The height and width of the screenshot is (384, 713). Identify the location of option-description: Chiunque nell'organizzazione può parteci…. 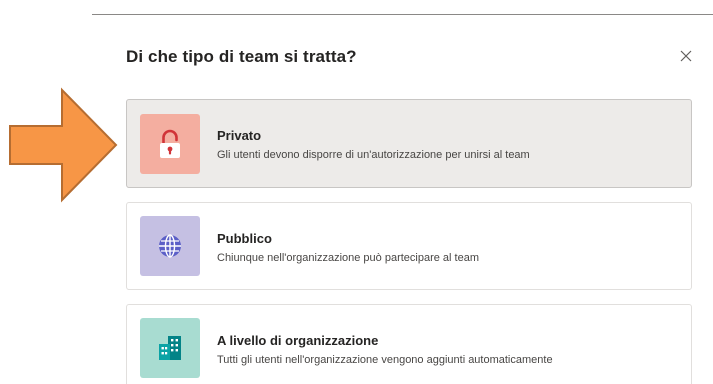
(348, 258).